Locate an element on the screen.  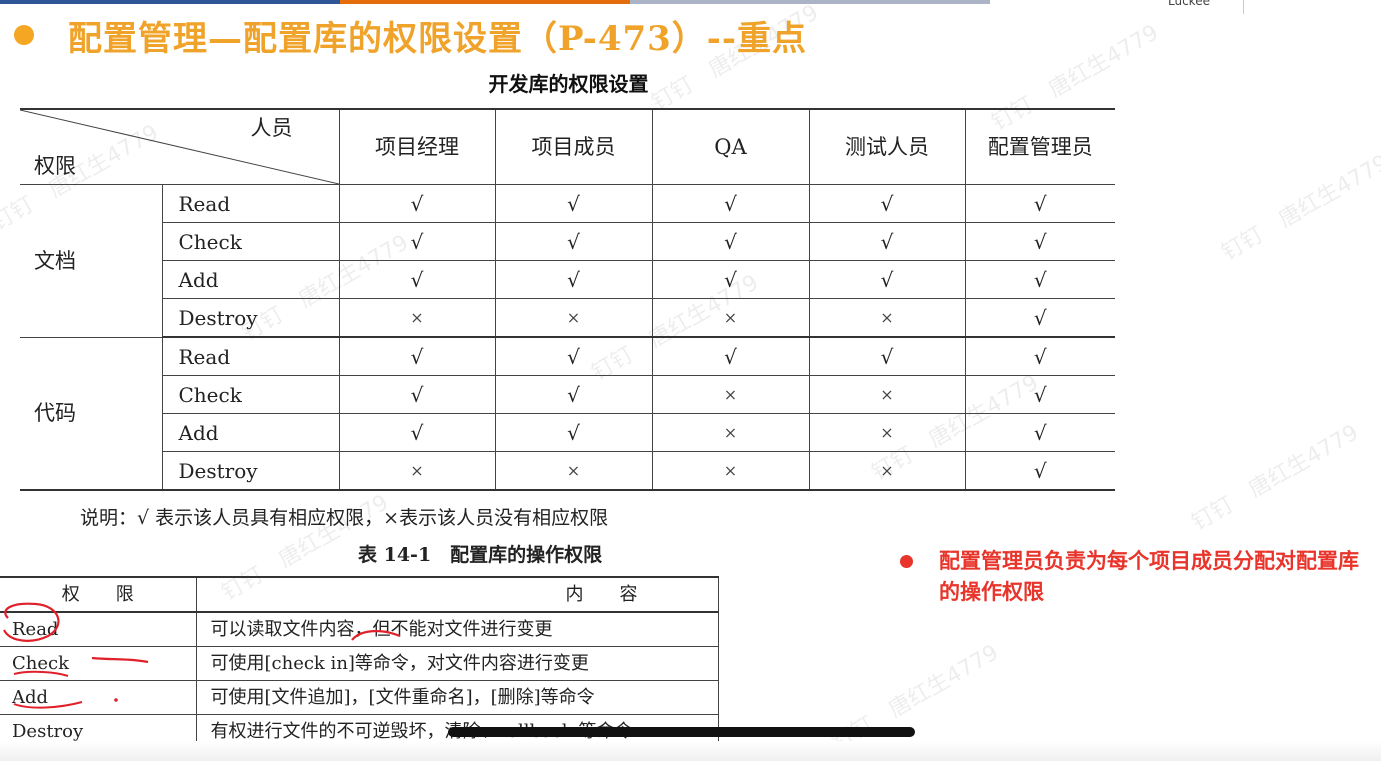
category-cell: 文档 is located at coordinates (91, 261).